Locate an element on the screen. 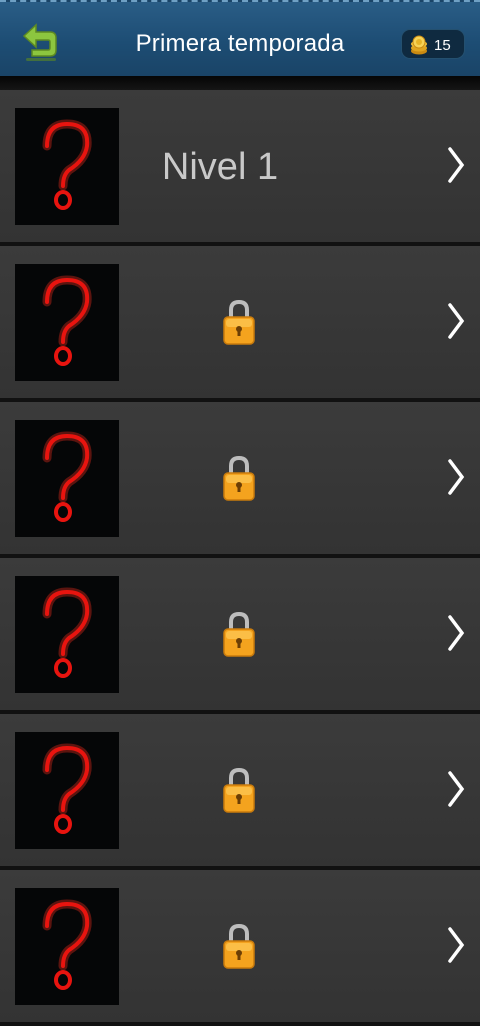  top-bar: Primera temporada 15 is located at coordinates (240, 38).